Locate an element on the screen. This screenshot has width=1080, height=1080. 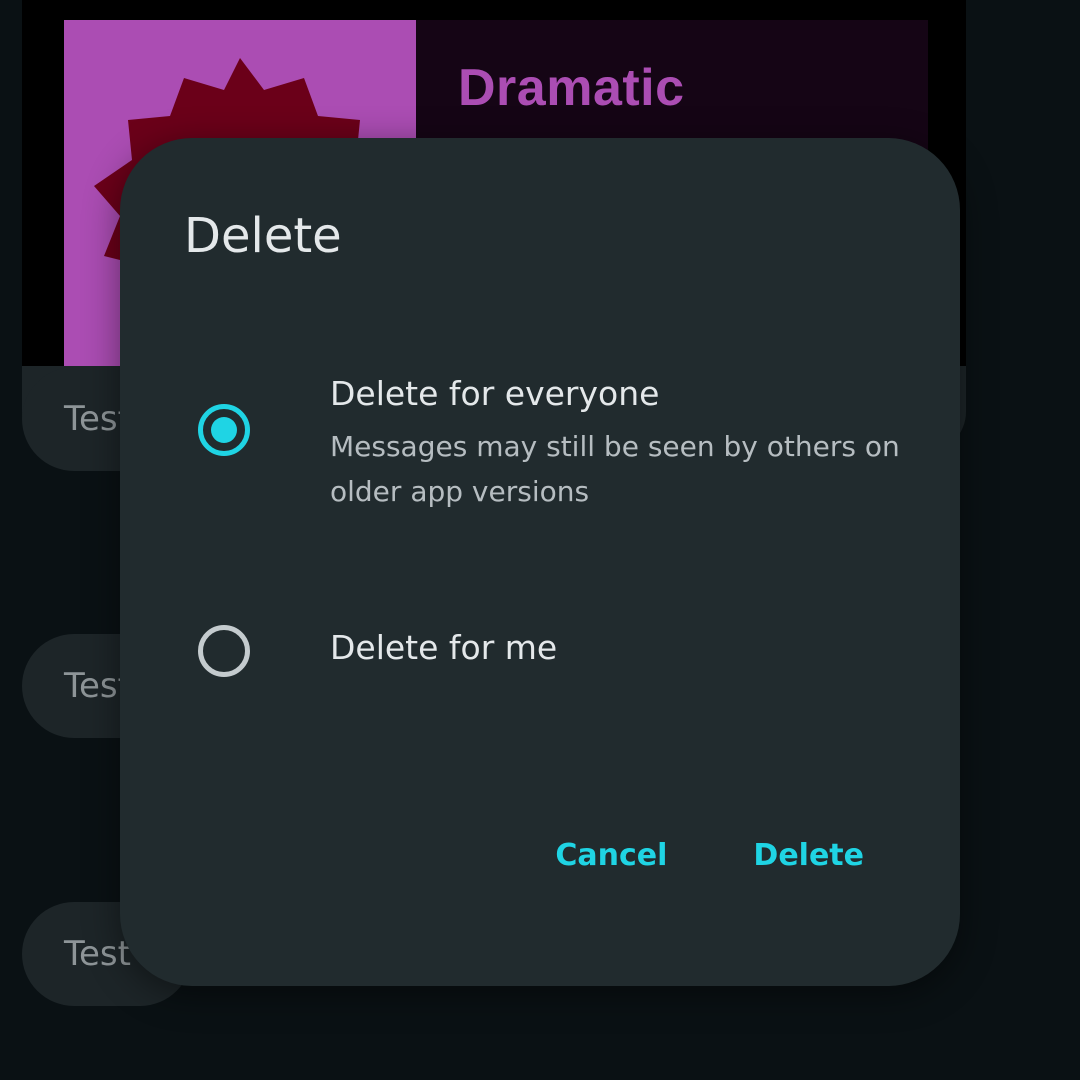
dialog-actions: Cancel Delete is located at coordinates (709, 855).